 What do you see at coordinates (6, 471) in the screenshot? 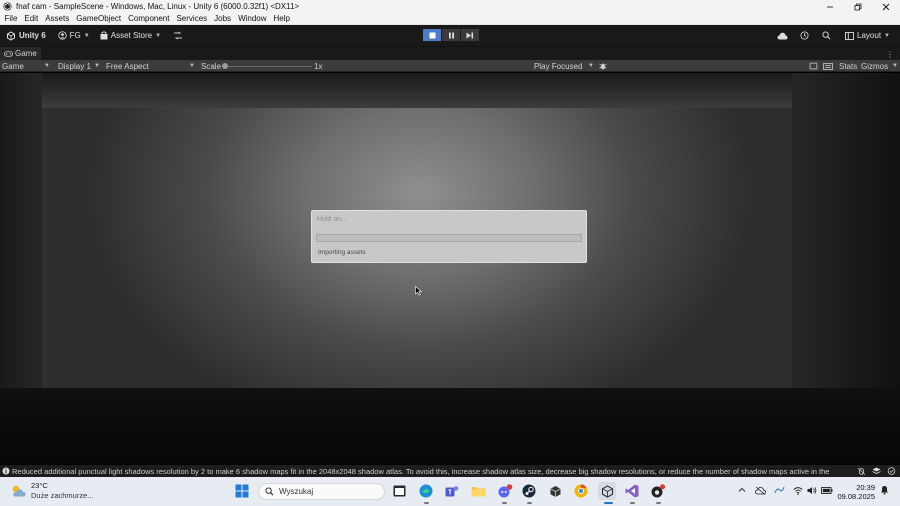
I see `info-icon` at bounding box center [6, 471].